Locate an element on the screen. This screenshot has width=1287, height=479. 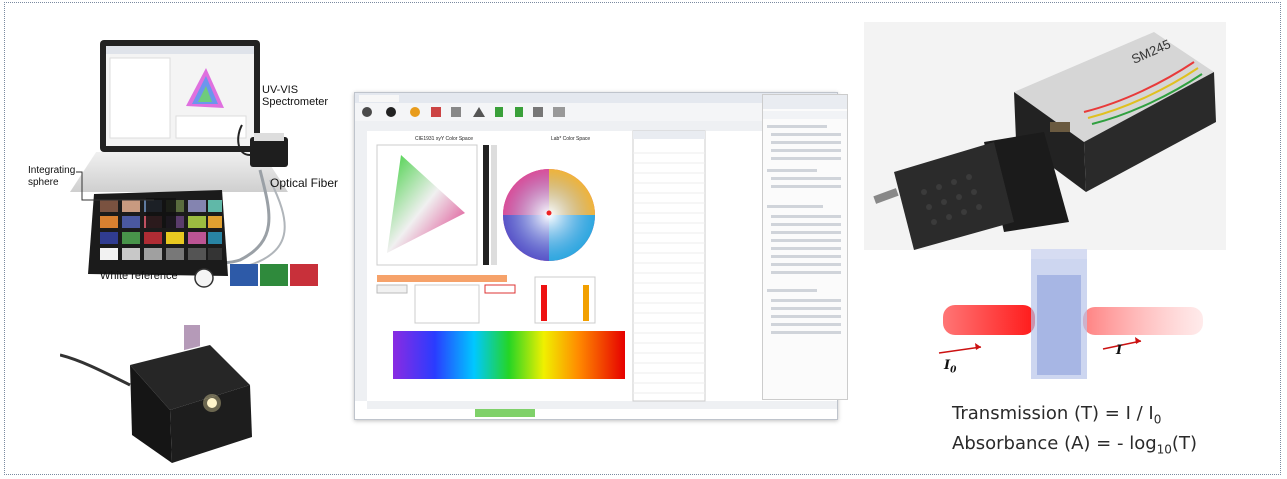
xyy-title: CIE1931 xyY Color Space is located at coordinates (444, 139).